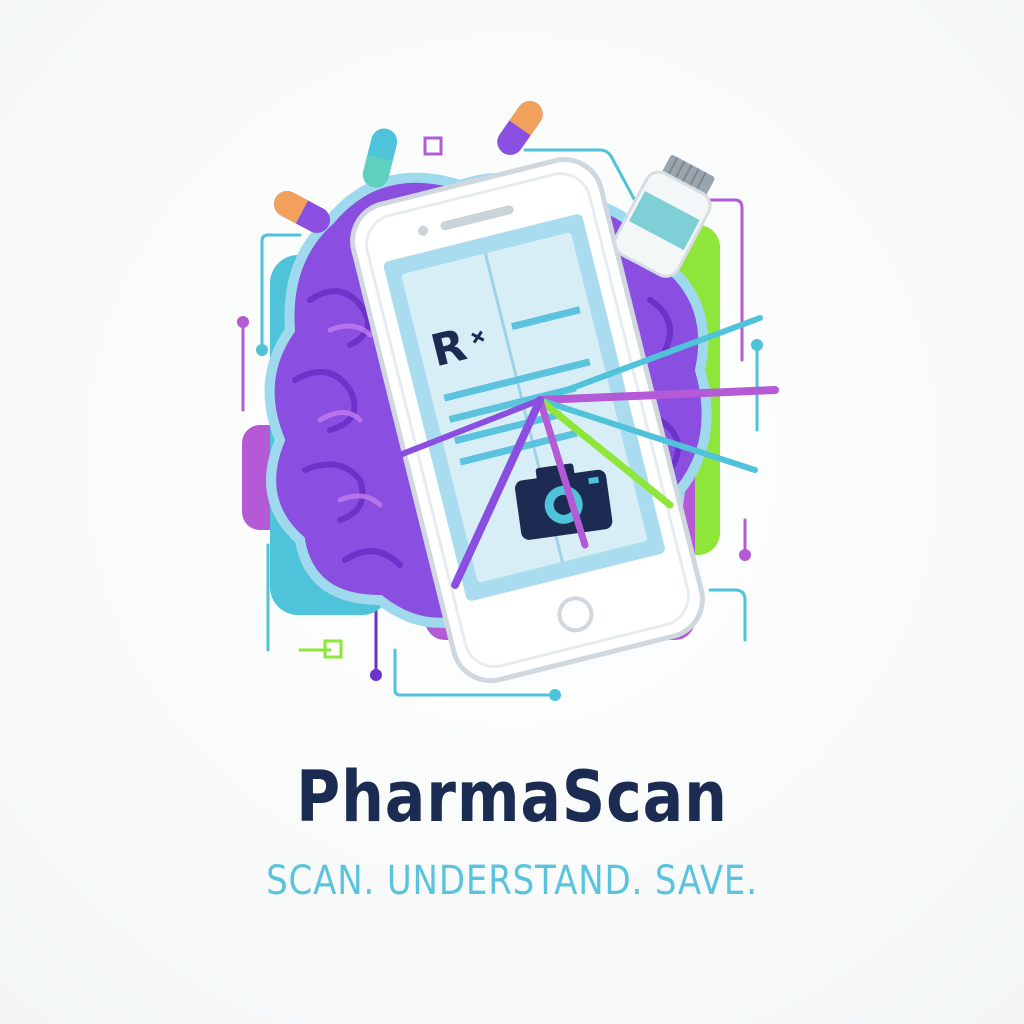 This screenshot has height=1024, width=1024. What do you see at coordinates (512, 881) in the screenshot?
I see `brand-tagline: SCAN. UNDERSTAND. SAVE.` at bounding box center [512, 881].